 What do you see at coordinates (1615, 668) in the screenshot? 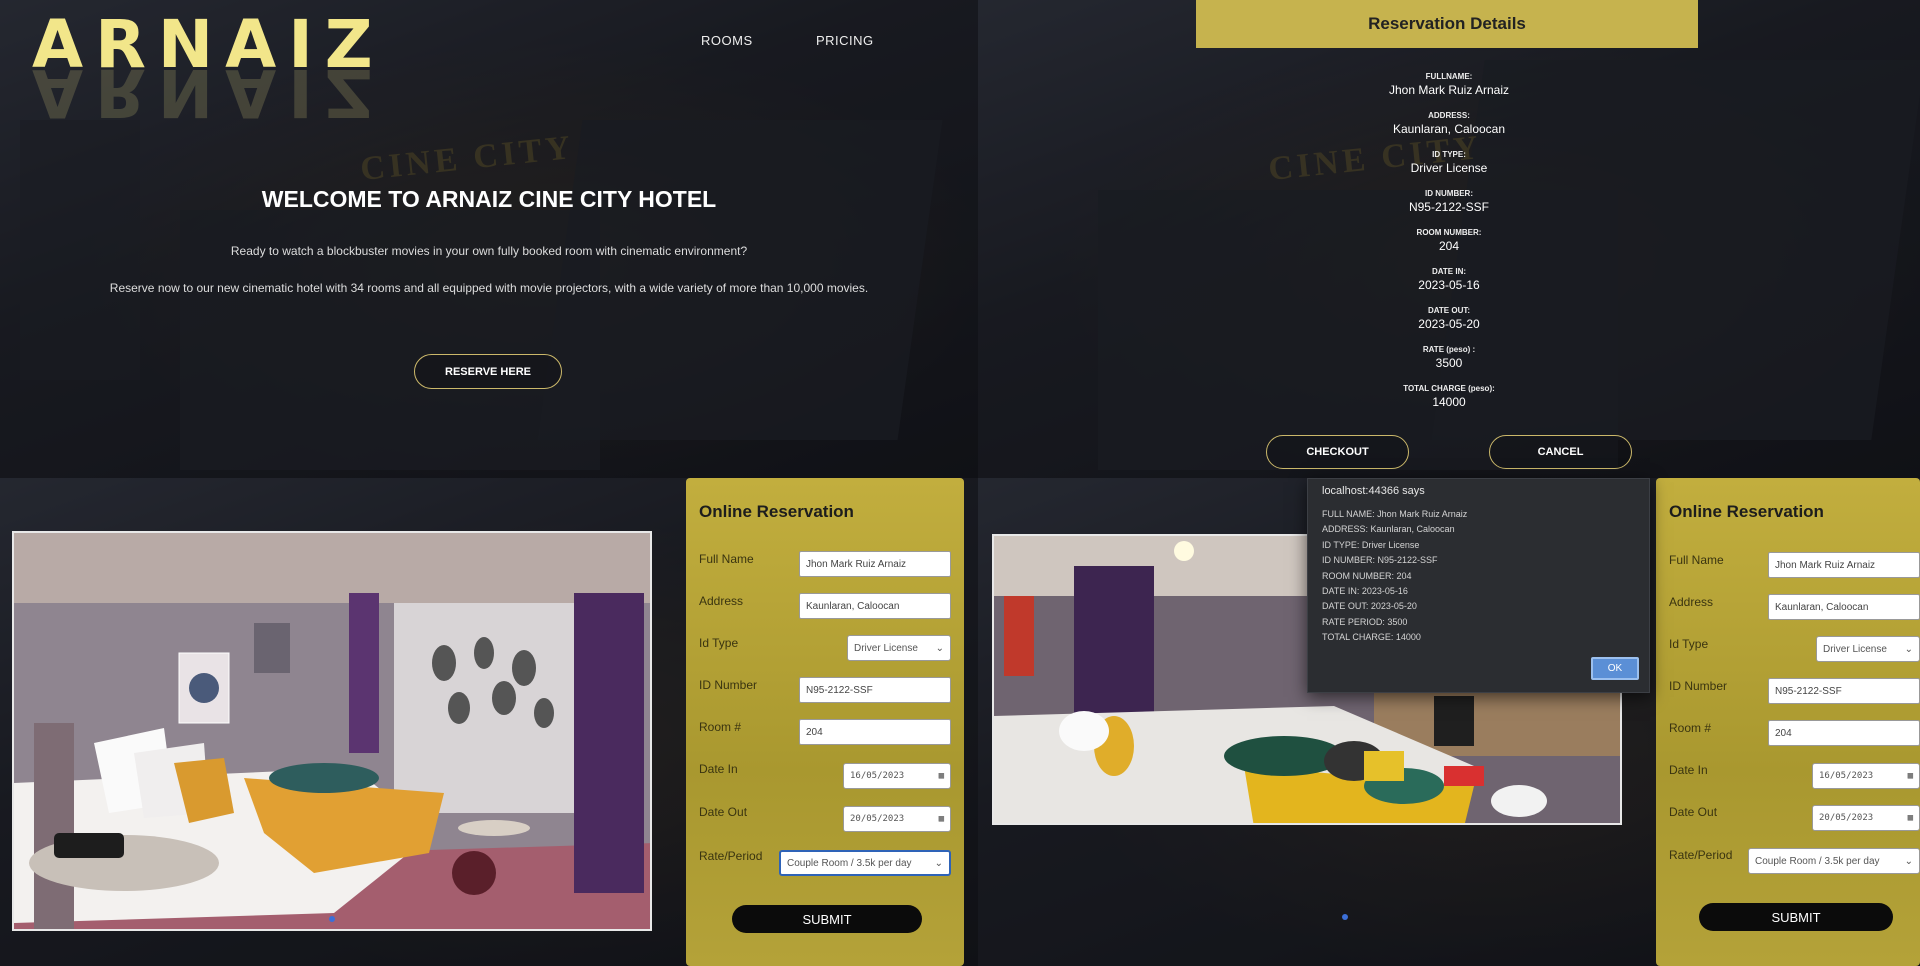
I see `ok-button: OK` at bounding box center [1615, 668].